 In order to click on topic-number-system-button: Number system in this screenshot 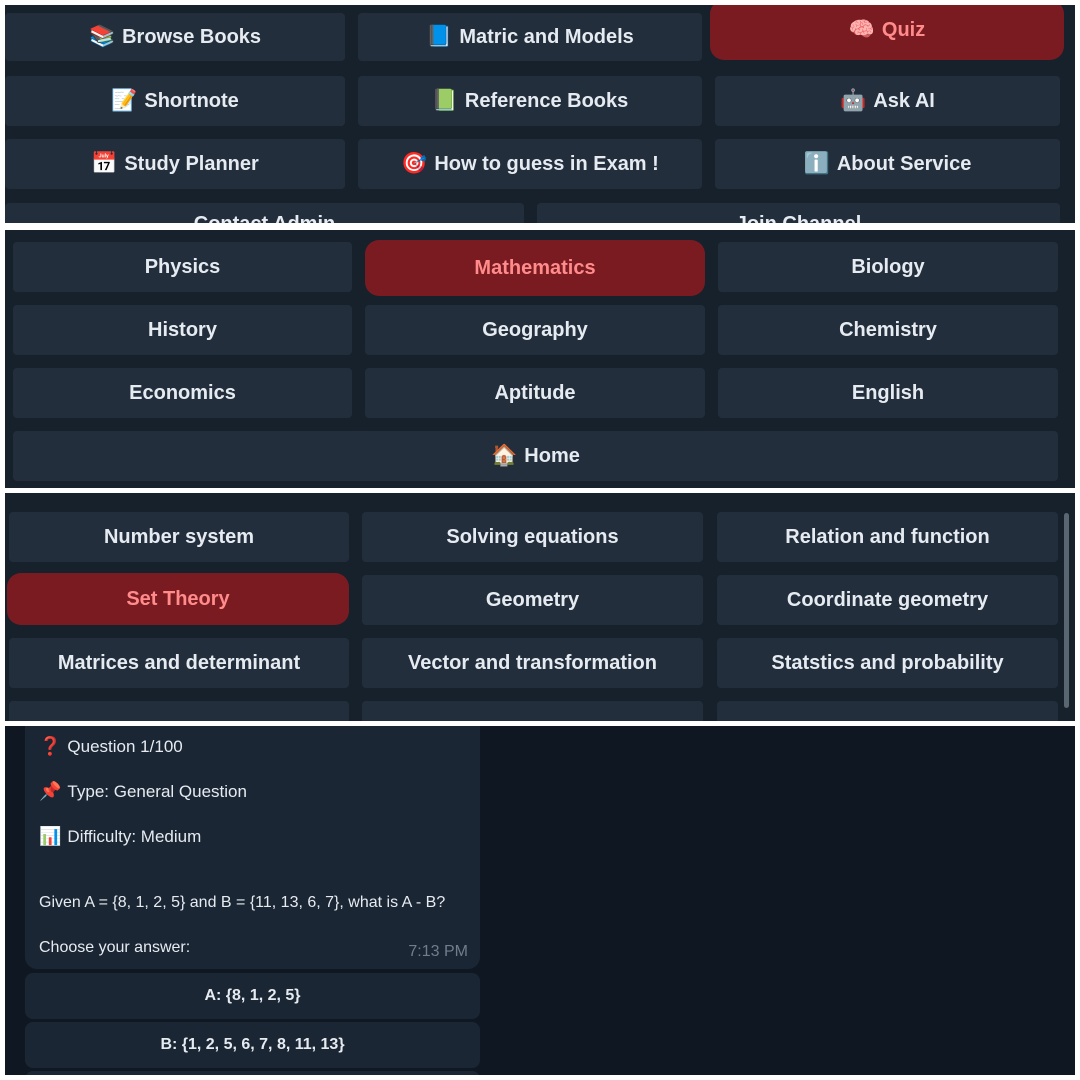, I will do `click(179, 537)`.